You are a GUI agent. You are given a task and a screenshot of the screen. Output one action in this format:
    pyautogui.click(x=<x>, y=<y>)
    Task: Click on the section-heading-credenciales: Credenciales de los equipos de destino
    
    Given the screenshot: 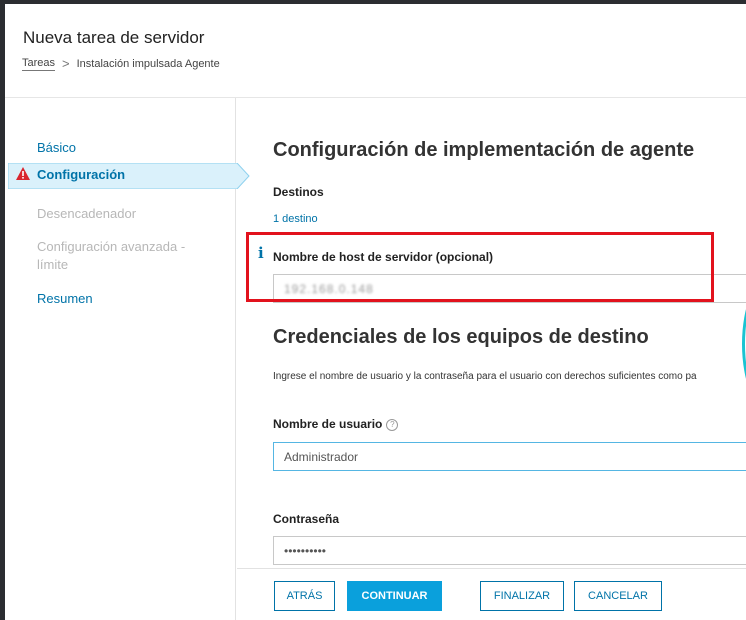 What is the action you would take?
    pyautogui.click(x=461, y=337)
    